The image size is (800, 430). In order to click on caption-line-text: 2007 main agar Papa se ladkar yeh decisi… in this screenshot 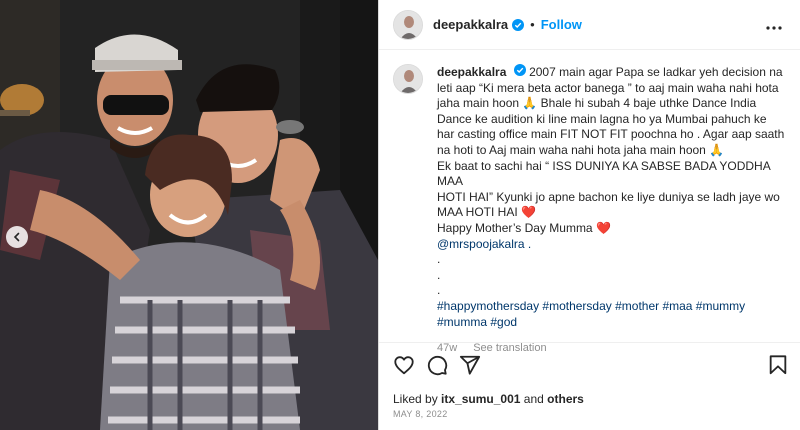, I will do `click(656, 72)`.